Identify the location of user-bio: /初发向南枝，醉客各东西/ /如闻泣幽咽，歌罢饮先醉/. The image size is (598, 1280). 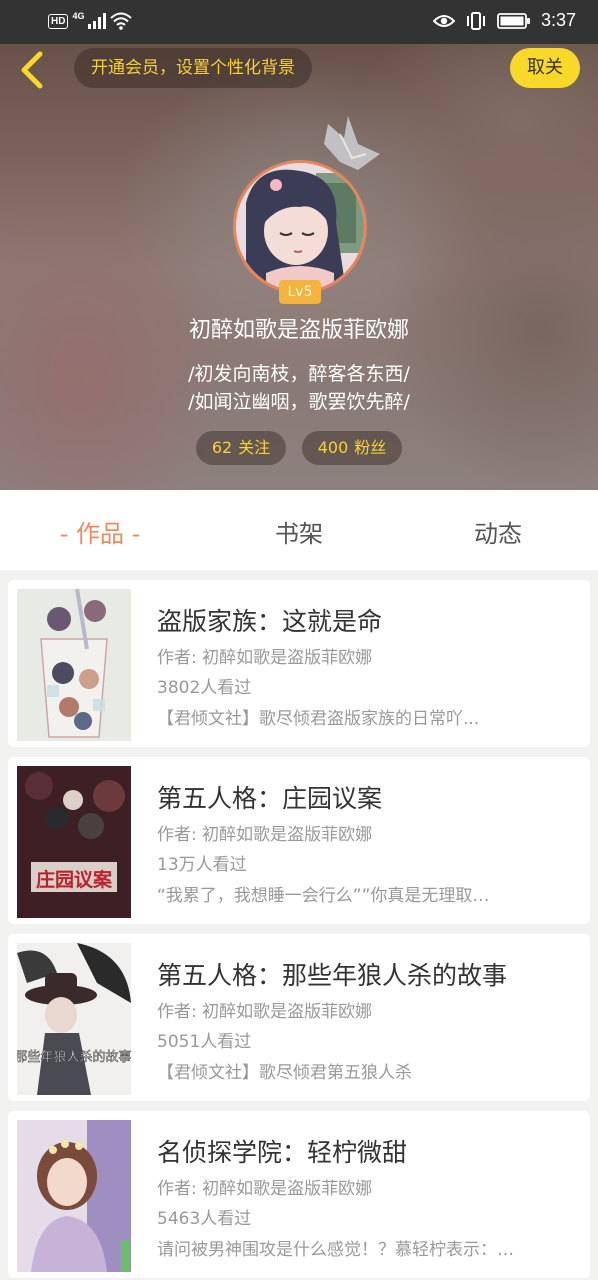
(299, 388).